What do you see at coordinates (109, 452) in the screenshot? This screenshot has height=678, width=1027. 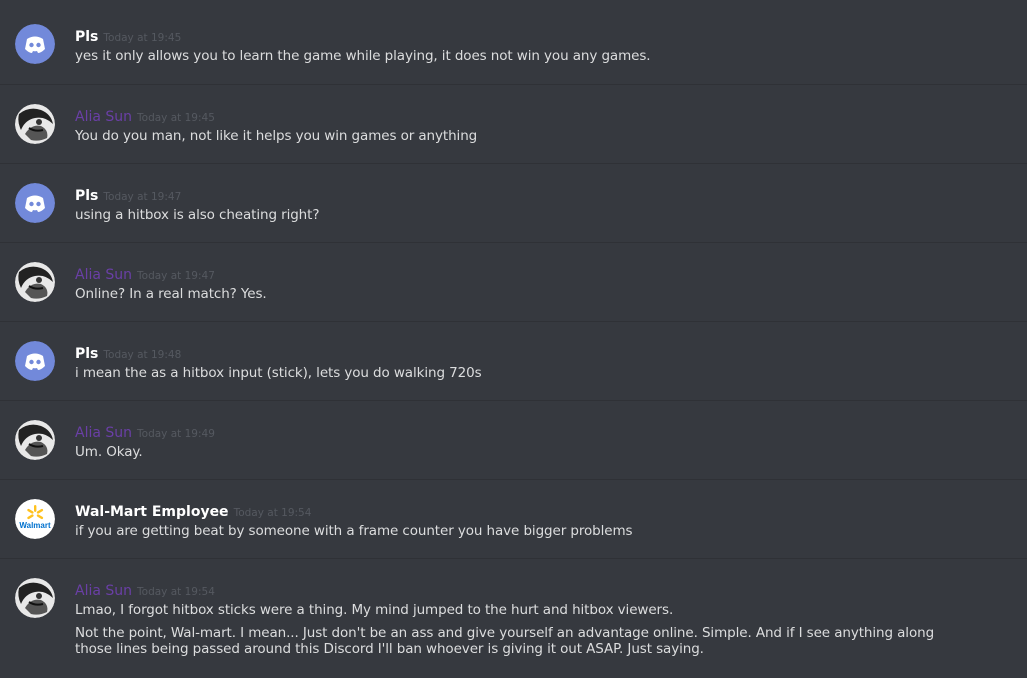 I see `message-text: Um. Okay.` at bounding box center [109, 452].